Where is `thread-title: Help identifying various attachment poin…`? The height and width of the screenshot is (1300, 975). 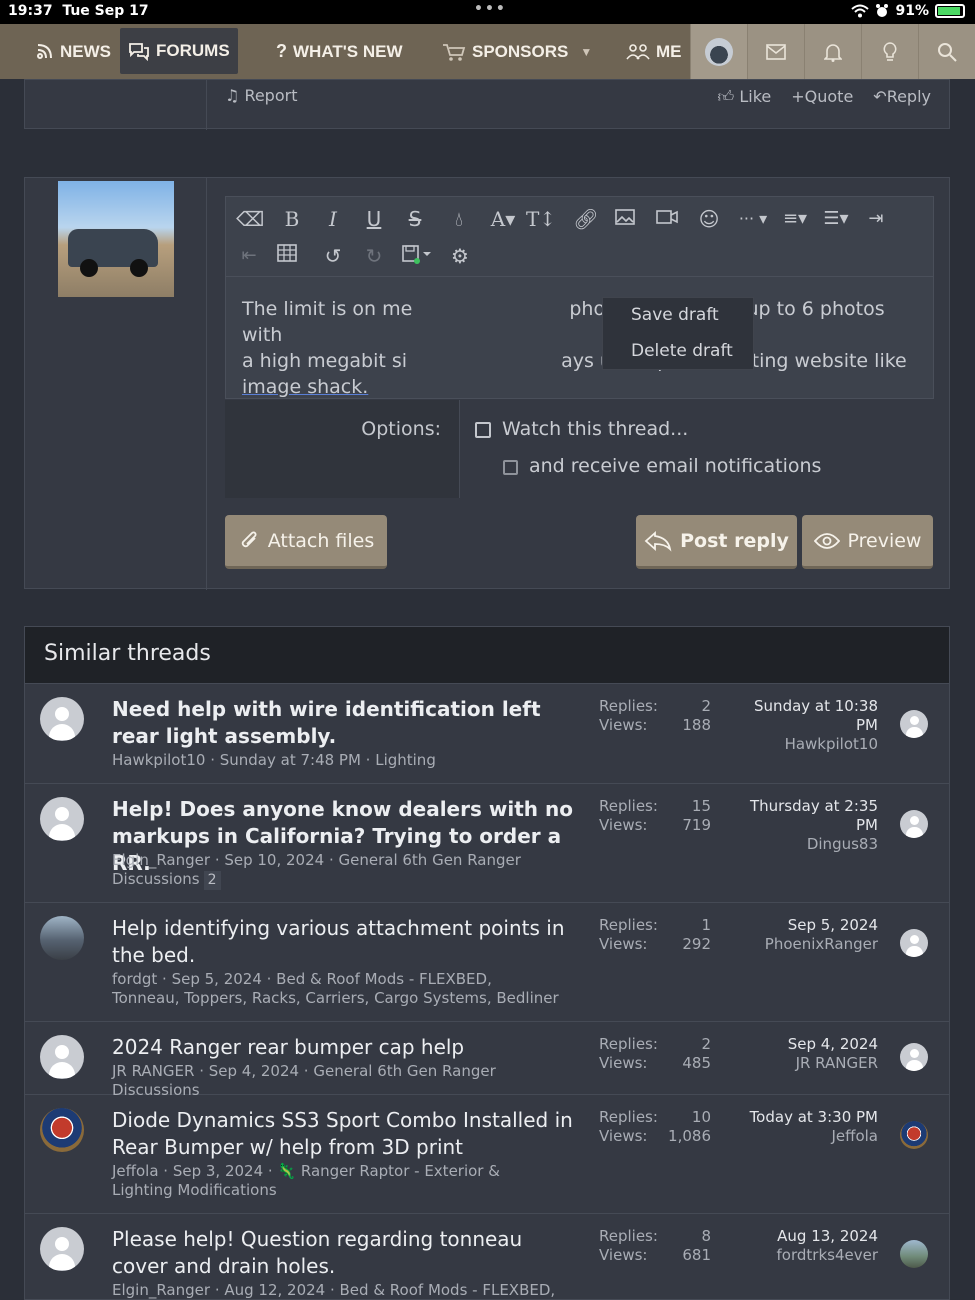
thread-title: Help identifying various attachment poin… is located at coordinates (347, 942).